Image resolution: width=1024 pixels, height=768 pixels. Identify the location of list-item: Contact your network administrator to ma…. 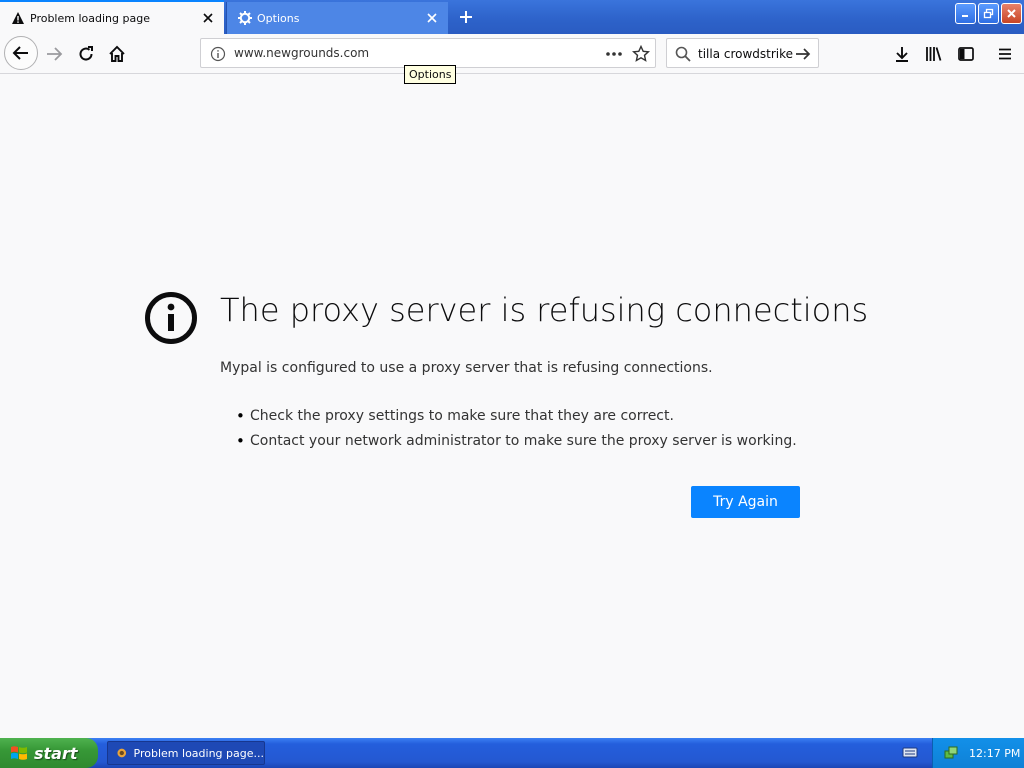
(516, 445).